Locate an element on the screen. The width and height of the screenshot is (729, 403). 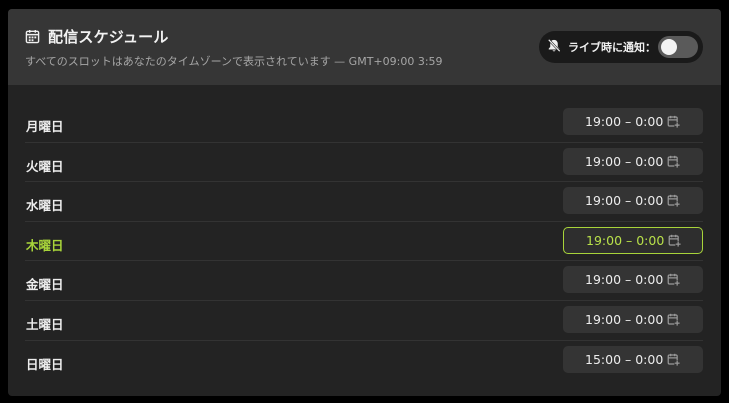
schedule-row: 火曜日 19:00 – 0:00 is located at coordinates (364, 163).